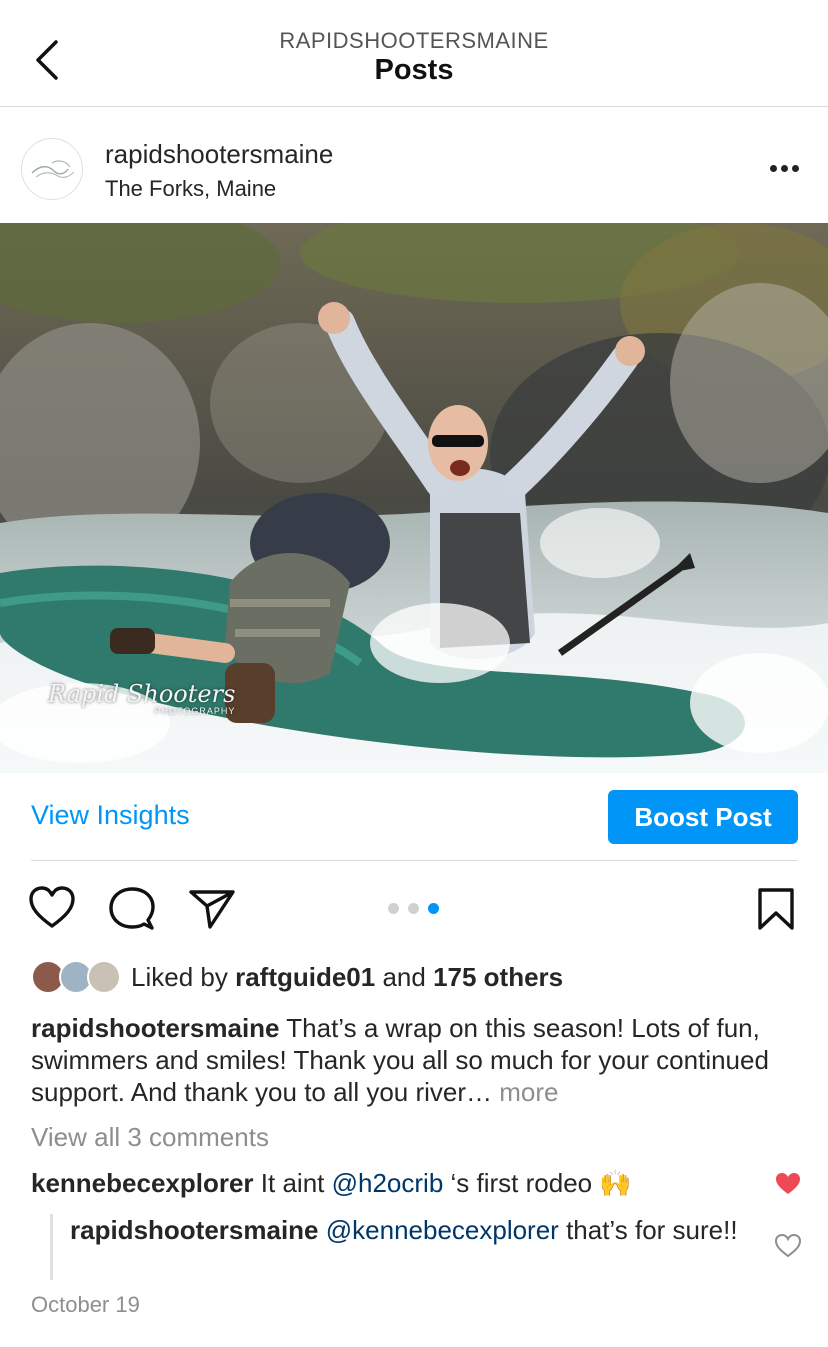 This screenshot has width=828, height=1347. What do you see at coordinates (292, 1183) in the screenshot?
I see `comment-text: It aint` at bounding box center [292, 1183].